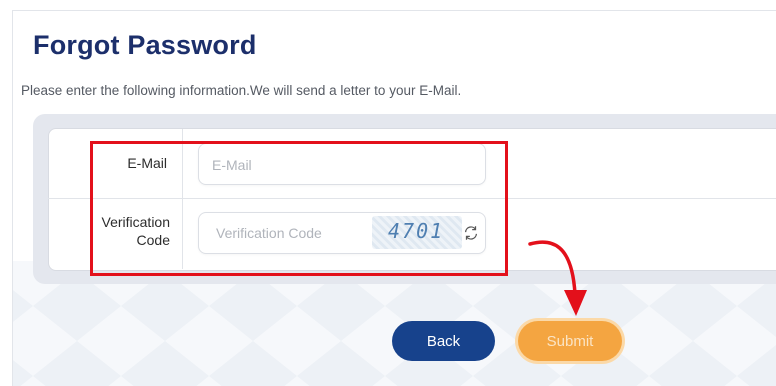 This screenshot has height=386, width=776. Describe the element at coordinates (145, 45) in the screenshot. I see `page-title: Forgot Password` at that location.